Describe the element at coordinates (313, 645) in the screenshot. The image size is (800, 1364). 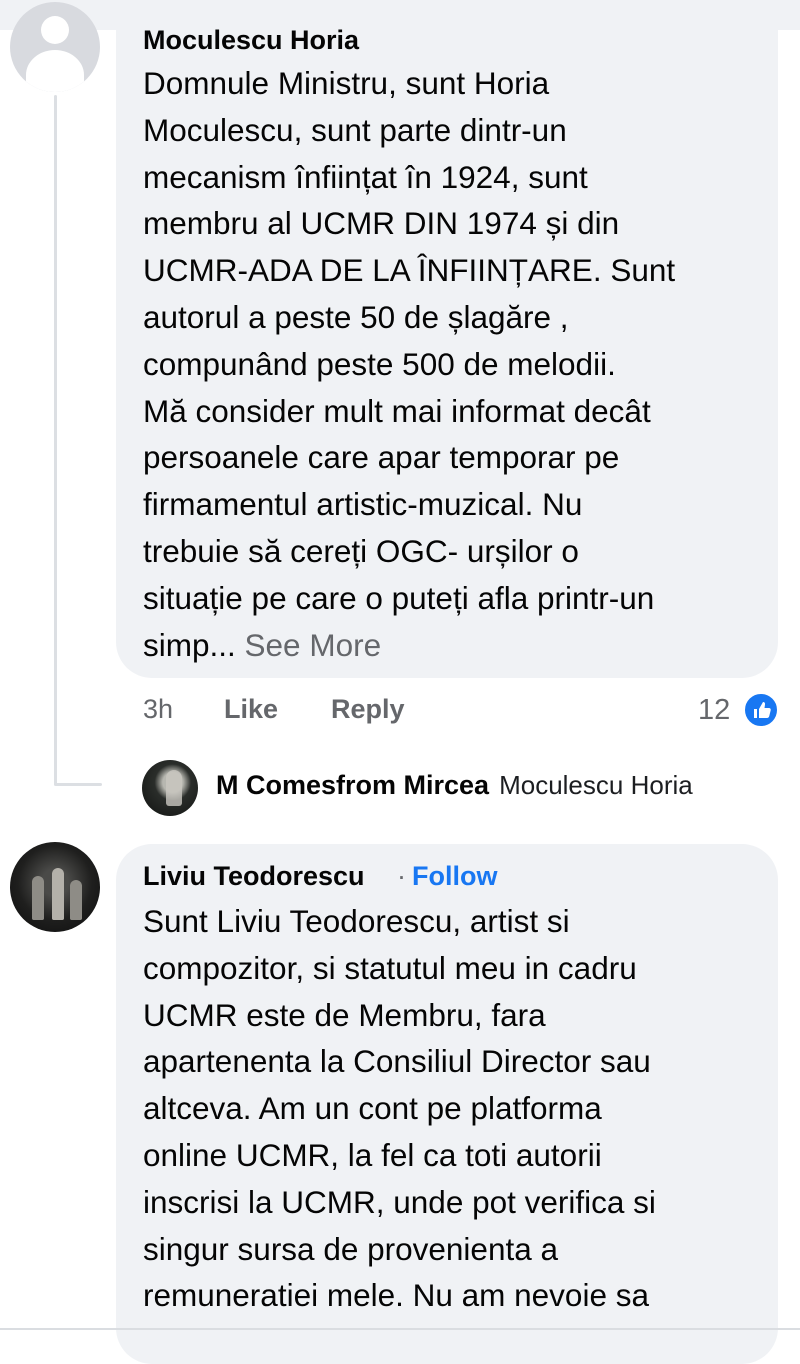
I see `see-more-link: See More` at that location.